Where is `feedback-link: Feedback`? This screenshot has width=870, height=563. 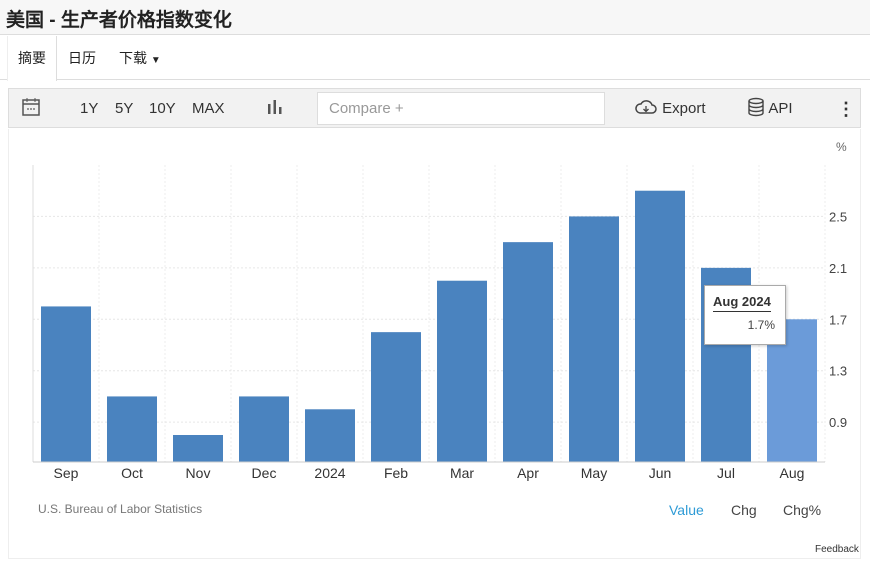 feedback-link: Feedback is located at coordinates (837, 549).